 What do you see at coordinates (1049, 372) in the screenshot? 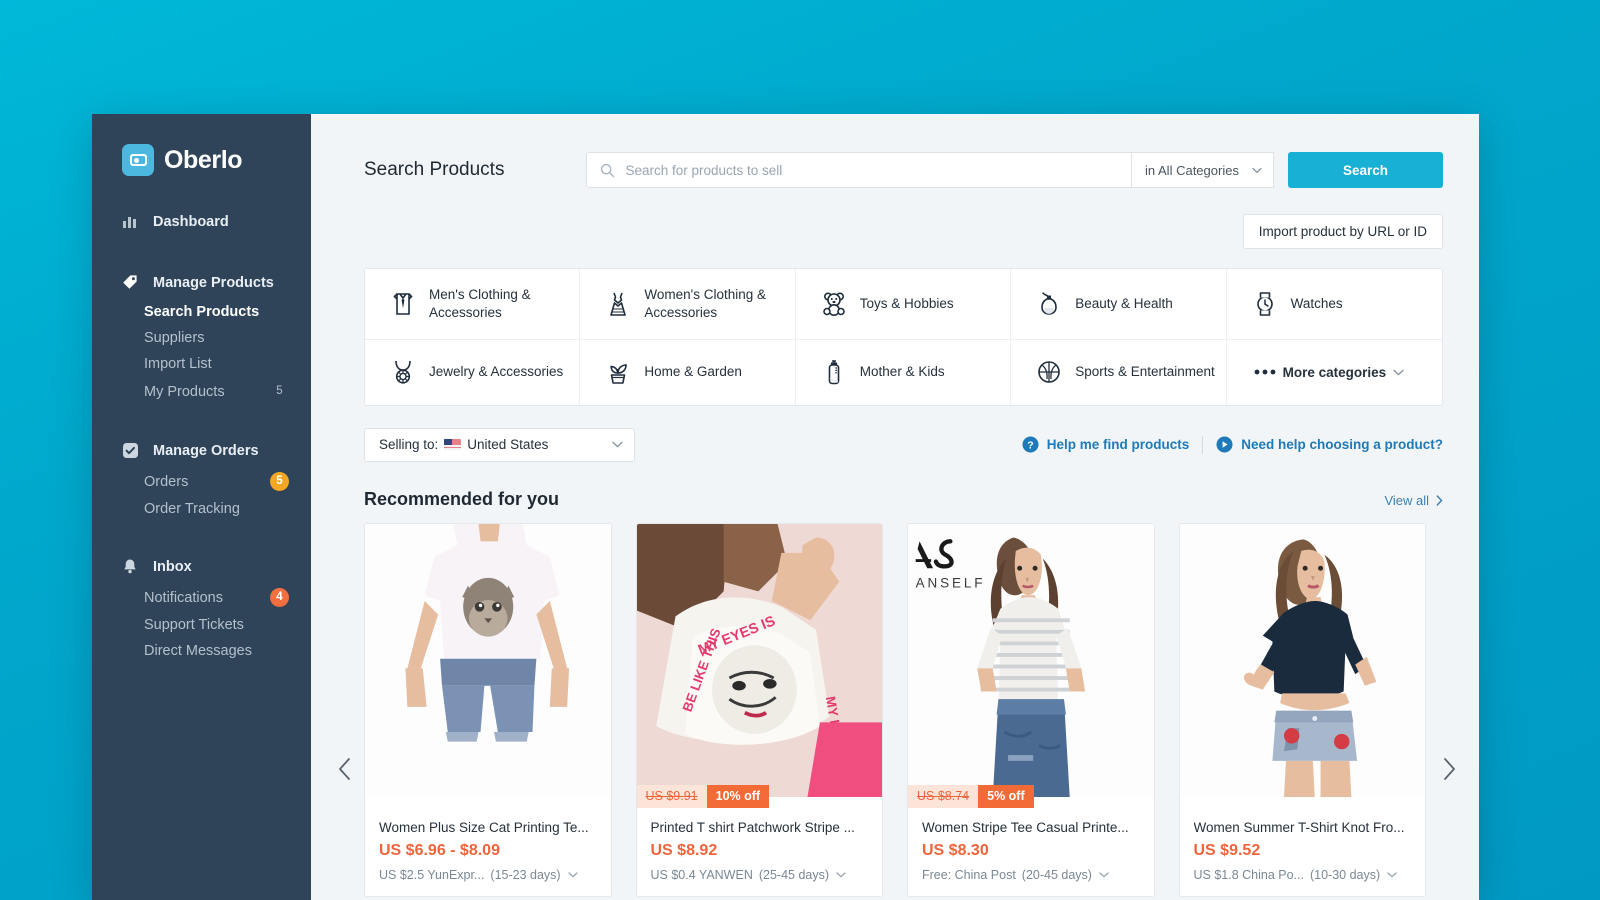
I see `basketball-icon` at bounding box center [1049, 372].